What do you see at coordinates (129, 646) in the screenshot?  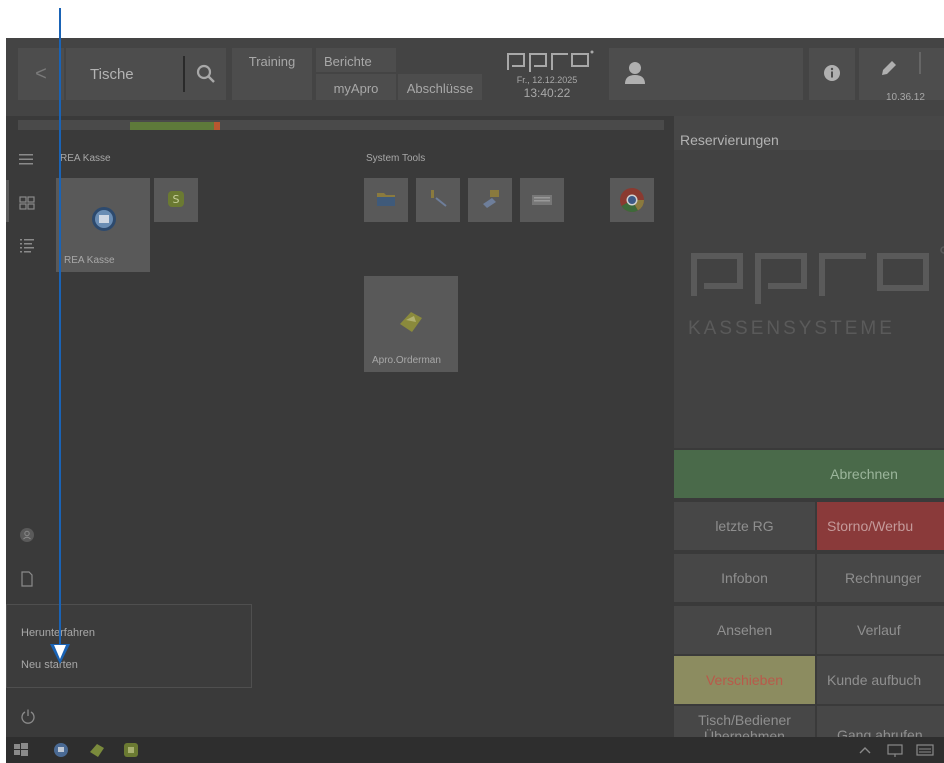 I see `power-options-menu: Herunterfahren Neu starten` at bounding box center [129, 646].